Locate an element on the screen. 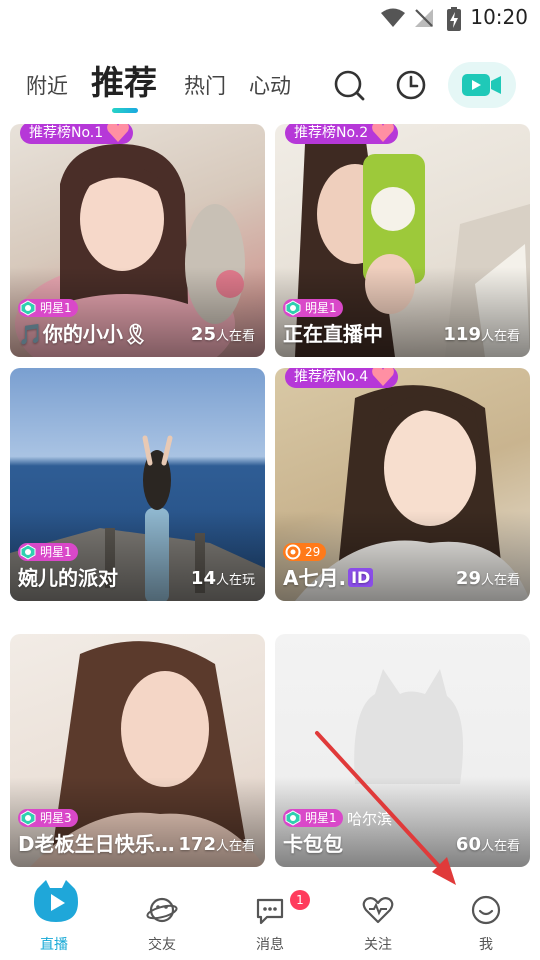 This screenshot has width=540, height=960. nav-following: 关注 is located at coordinates (378, 924).